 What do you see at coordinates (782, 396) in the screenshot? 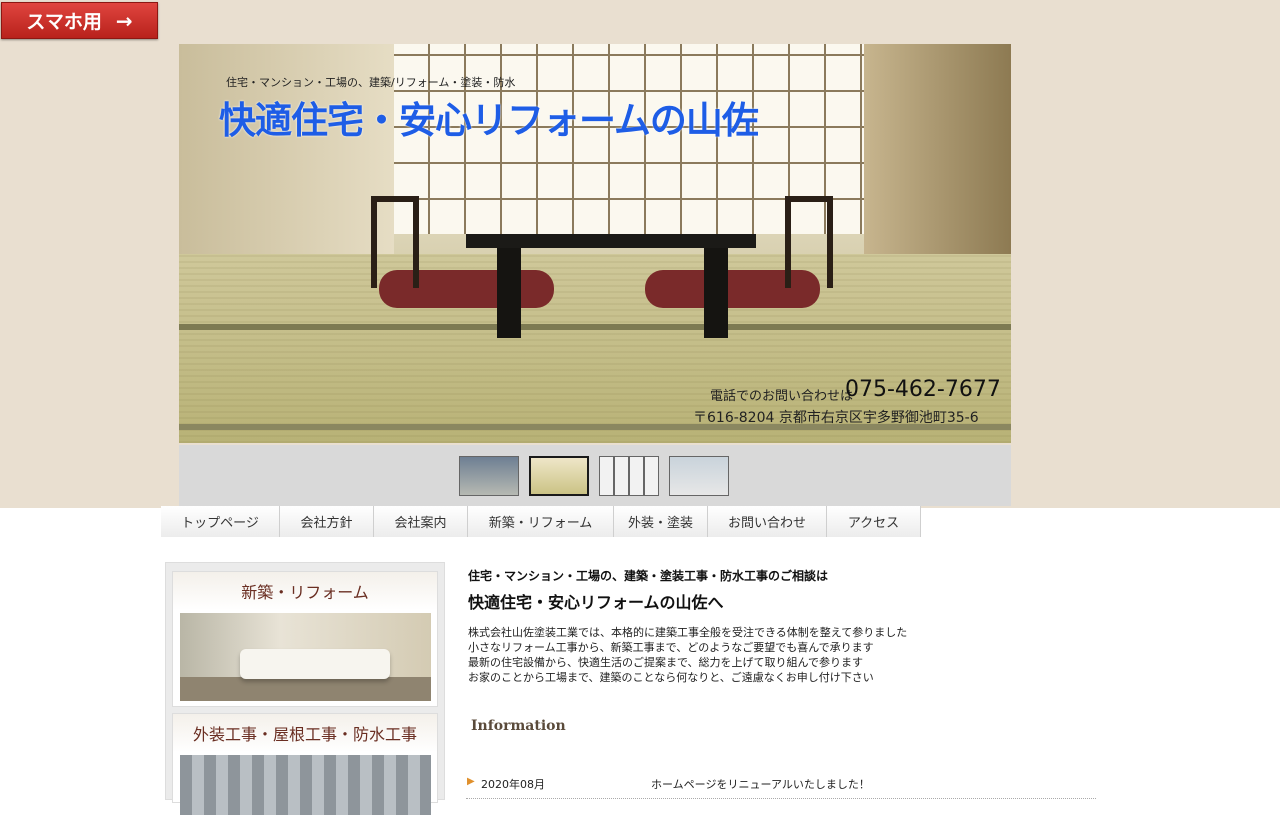
I see `phone-label: 電話でのお問い合わせは` at bounding box center [782, 396].